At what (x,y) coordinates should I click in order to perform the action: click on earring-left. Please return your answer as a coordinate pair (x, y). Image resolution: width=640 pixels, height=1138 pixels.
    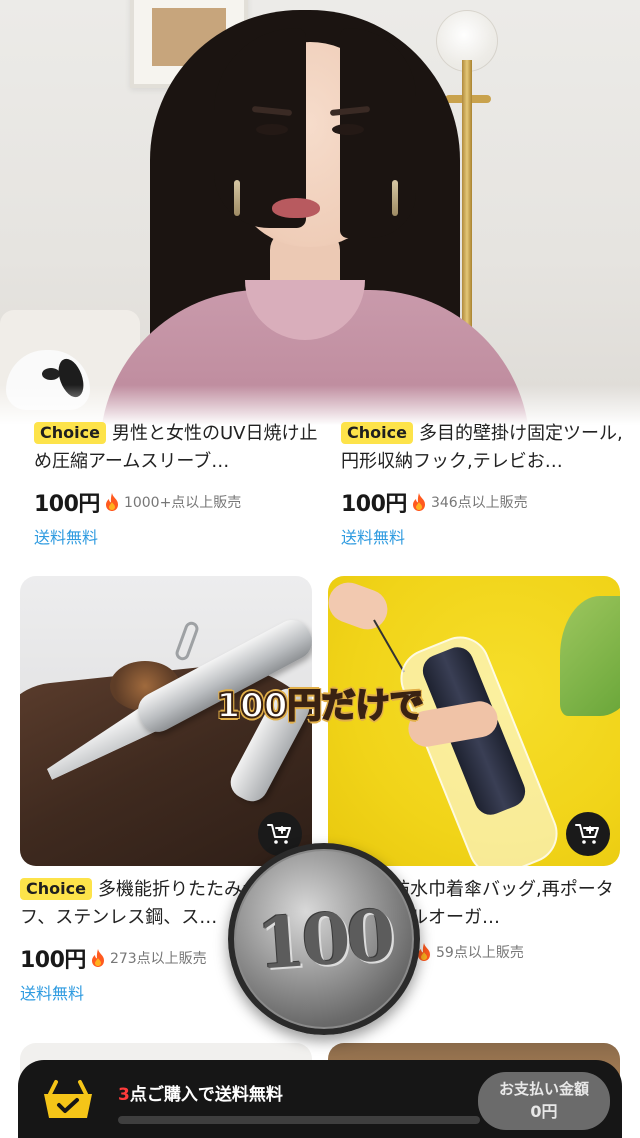
    Looking at the image, I should click on (237, 198).